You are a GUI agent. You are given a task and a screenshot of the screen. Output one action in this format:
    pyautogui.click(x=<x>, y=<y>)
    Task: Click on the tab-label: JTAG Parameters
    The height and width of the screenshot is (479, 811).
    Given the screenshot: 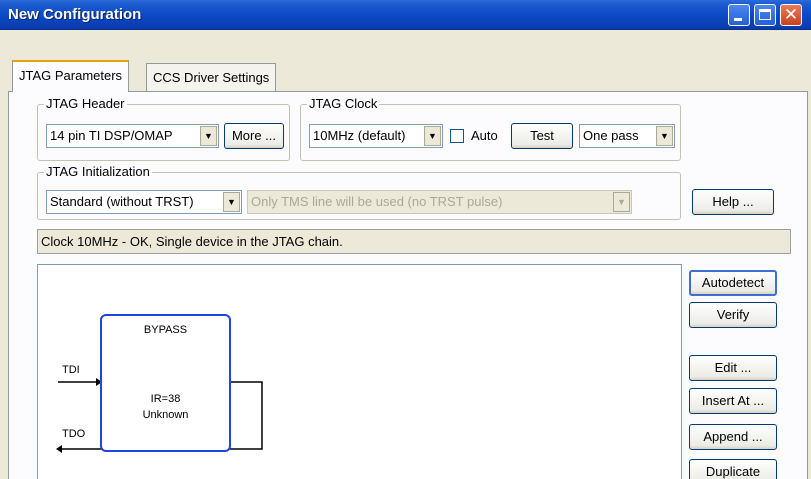 What is the action you would take?
    pyautogui.click(x=71, y=75)
    